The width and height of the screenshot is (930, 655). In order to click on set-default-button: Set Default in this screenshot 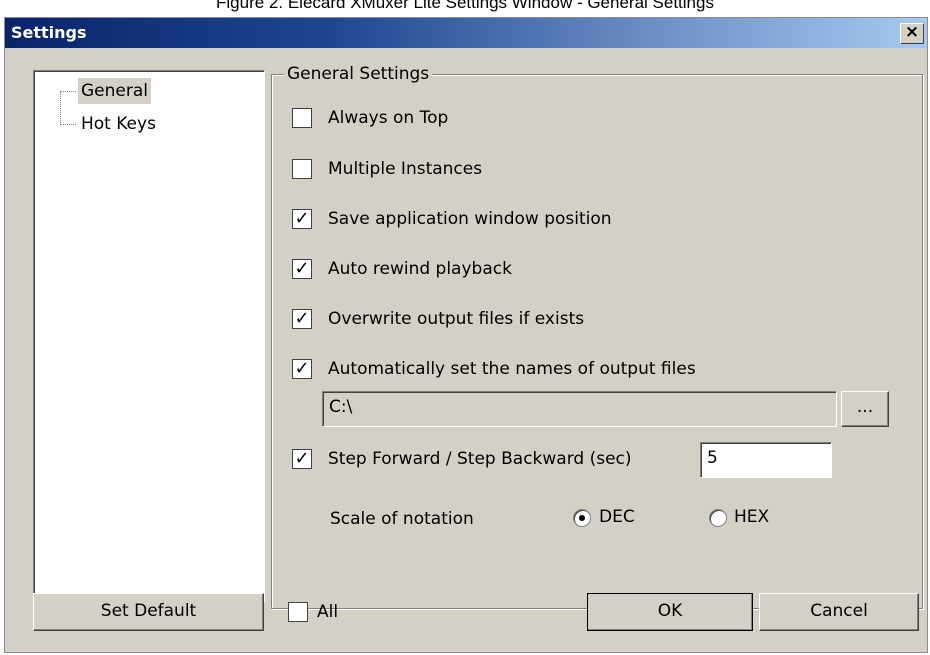, I will do `click(148, 612)`.